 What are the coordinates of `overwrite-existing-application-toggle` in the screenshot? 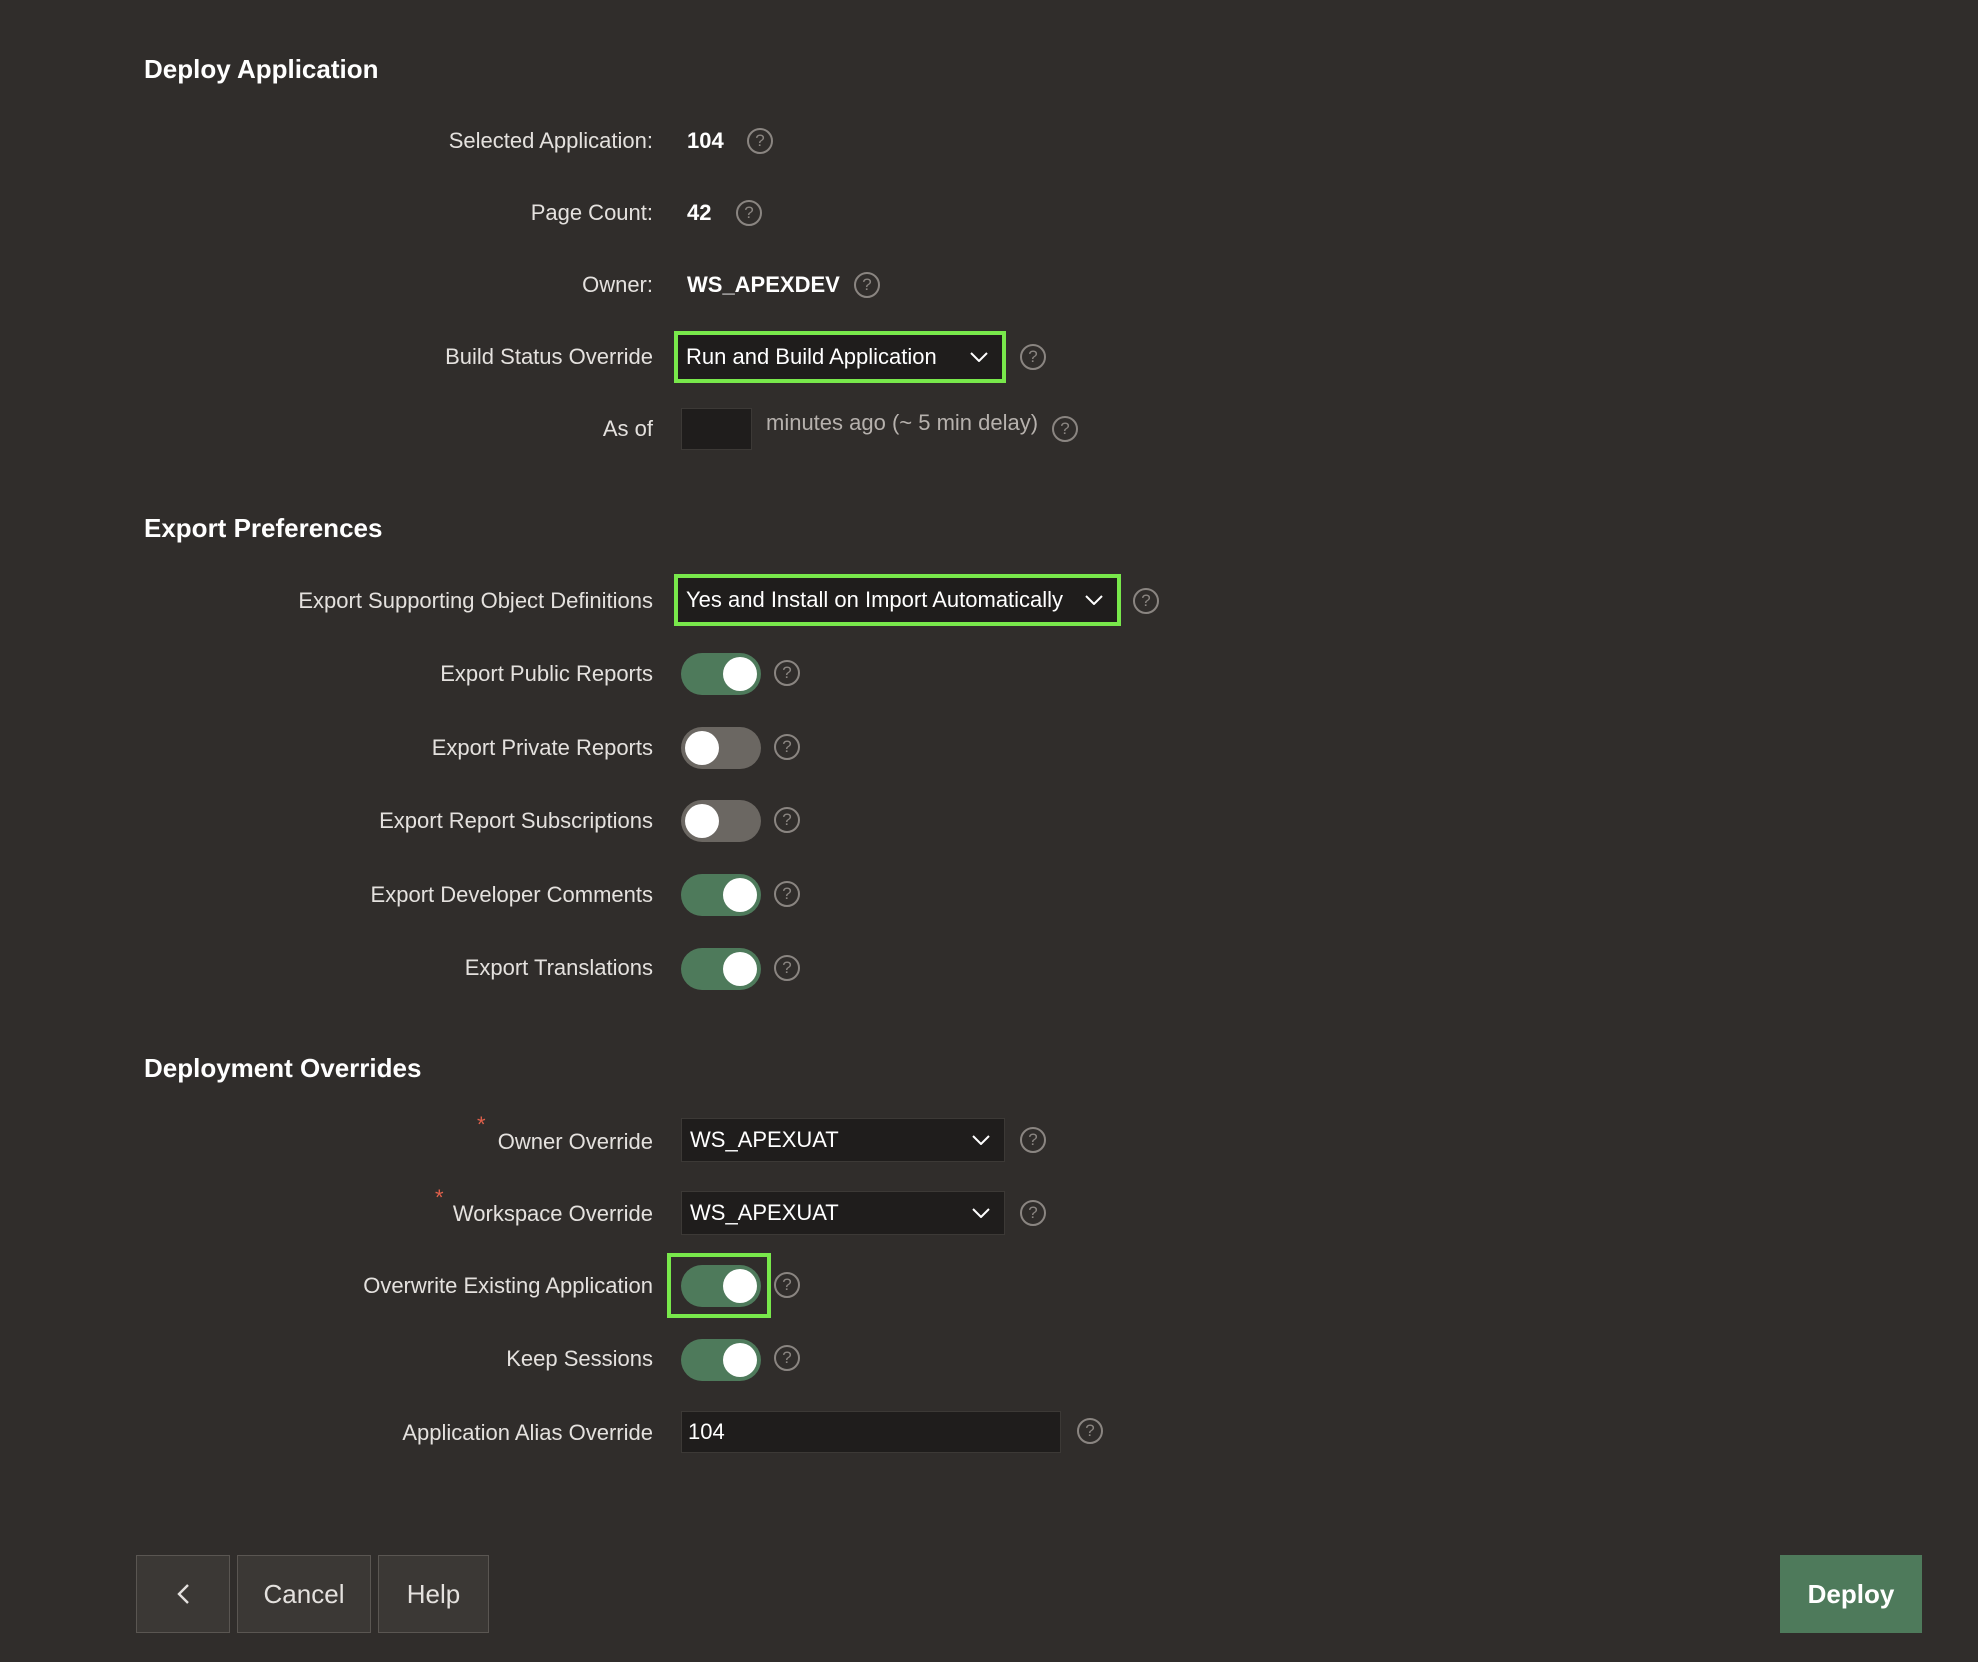 It's located at (721, 1286).